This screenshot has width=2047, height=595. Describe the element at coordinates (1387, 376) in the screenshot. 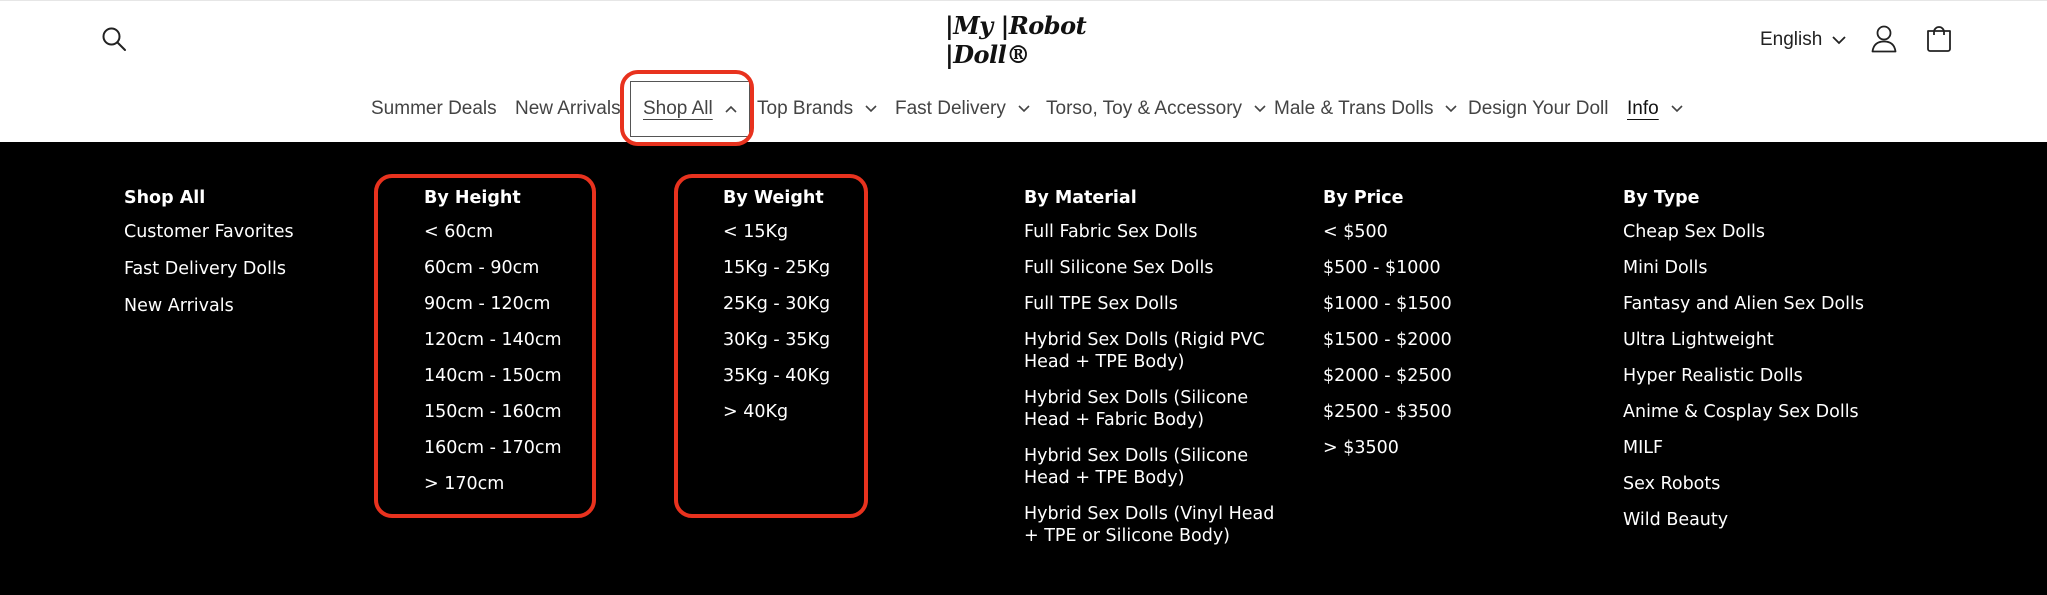

I see `menu-link: $2000 - $2500` at that location.